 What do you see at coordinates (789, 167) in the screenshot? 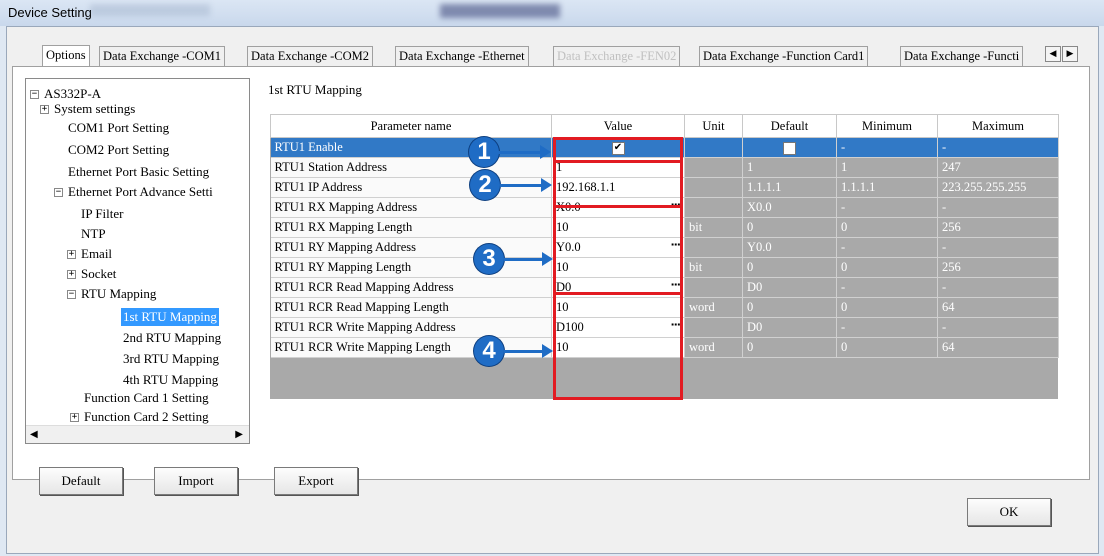
I see `default-cell: 1` at bounding box center [789, 167].